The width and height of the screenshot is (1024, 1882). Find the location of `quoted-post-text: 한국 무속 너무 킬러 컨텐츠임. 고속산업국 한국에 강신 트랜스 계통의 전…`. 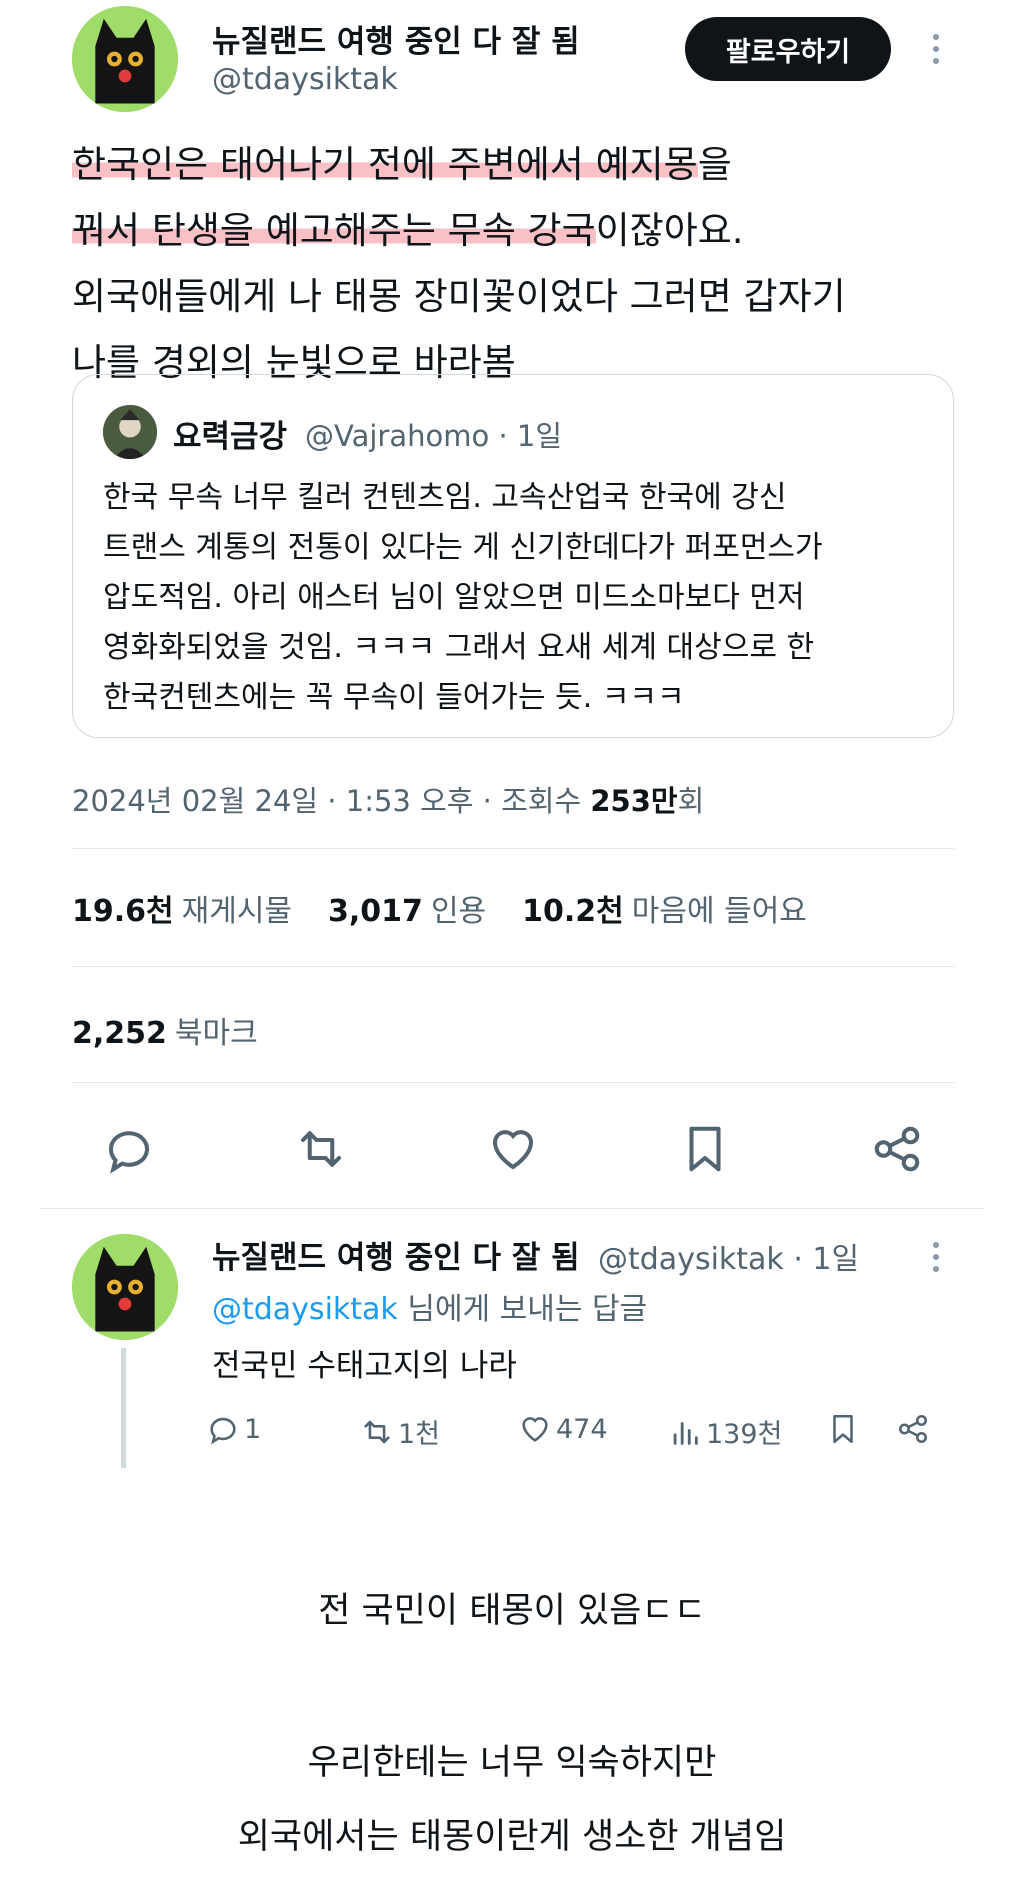

quoted-post-text: 한국 무속 너무 킬러 컨텐츠임. 고속산업국 한국에 강신 트랜스 계통의 전… is located at coordinates (463, 597).